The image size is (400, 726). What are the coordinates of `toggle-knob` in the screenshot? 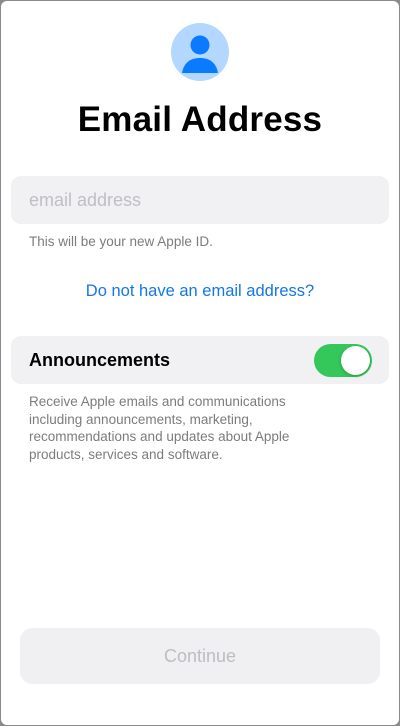 It's located at (355, 360).